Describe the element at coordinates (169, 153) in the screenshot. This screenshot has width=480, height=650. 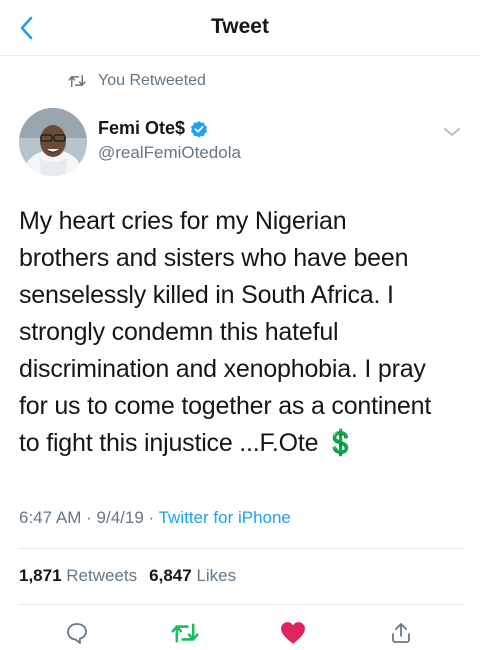
I see `author-handle: @realFemiOtedola` at that location.